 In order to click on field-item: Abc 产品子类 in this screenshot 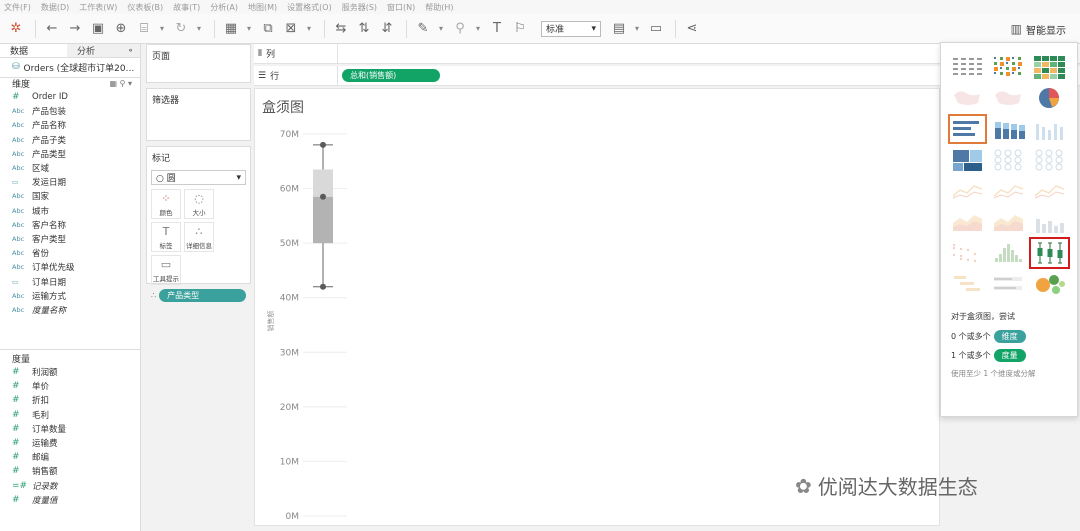, I will do `click(70, 140)`.